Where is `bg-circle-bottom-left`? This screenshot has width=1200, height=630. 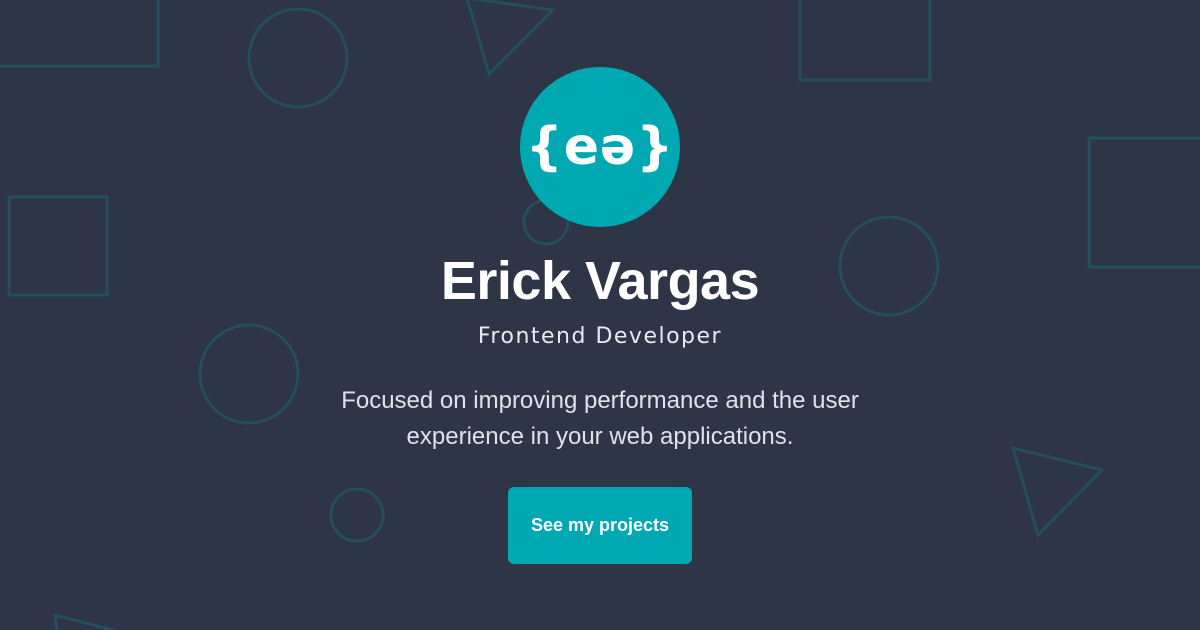
bg-circle-bottom-left is located at coordinates (357, 515).